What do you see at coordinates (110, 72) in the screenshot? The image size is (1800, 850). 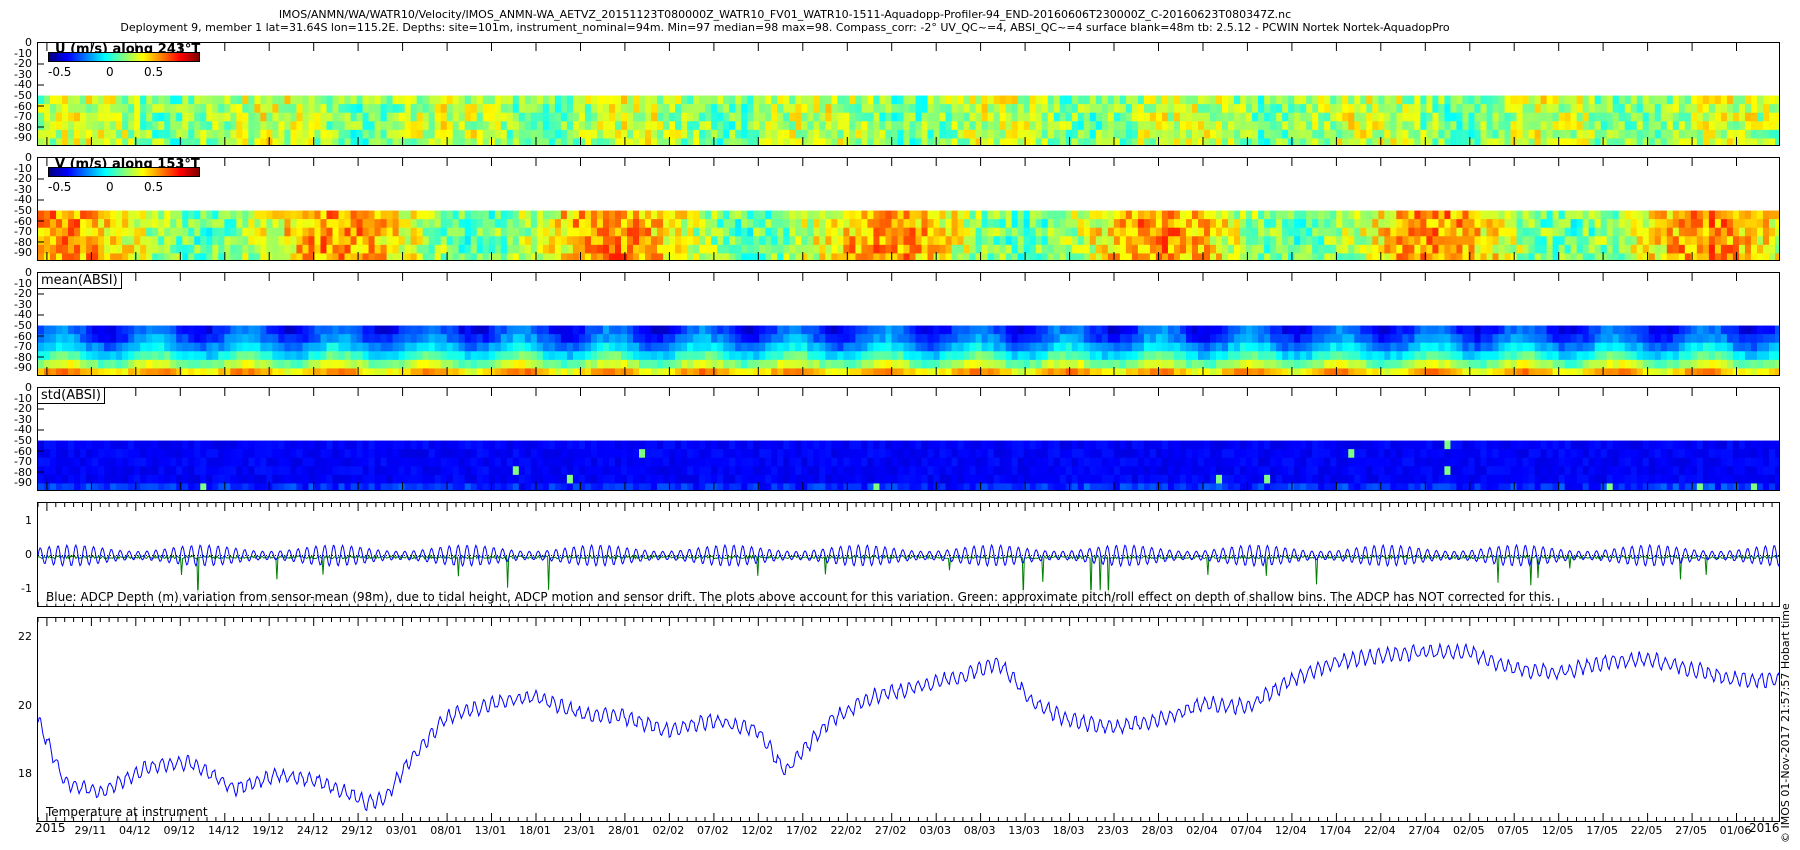 I see `u-colorbar-tick: 0` at bounding box center [110, 72].